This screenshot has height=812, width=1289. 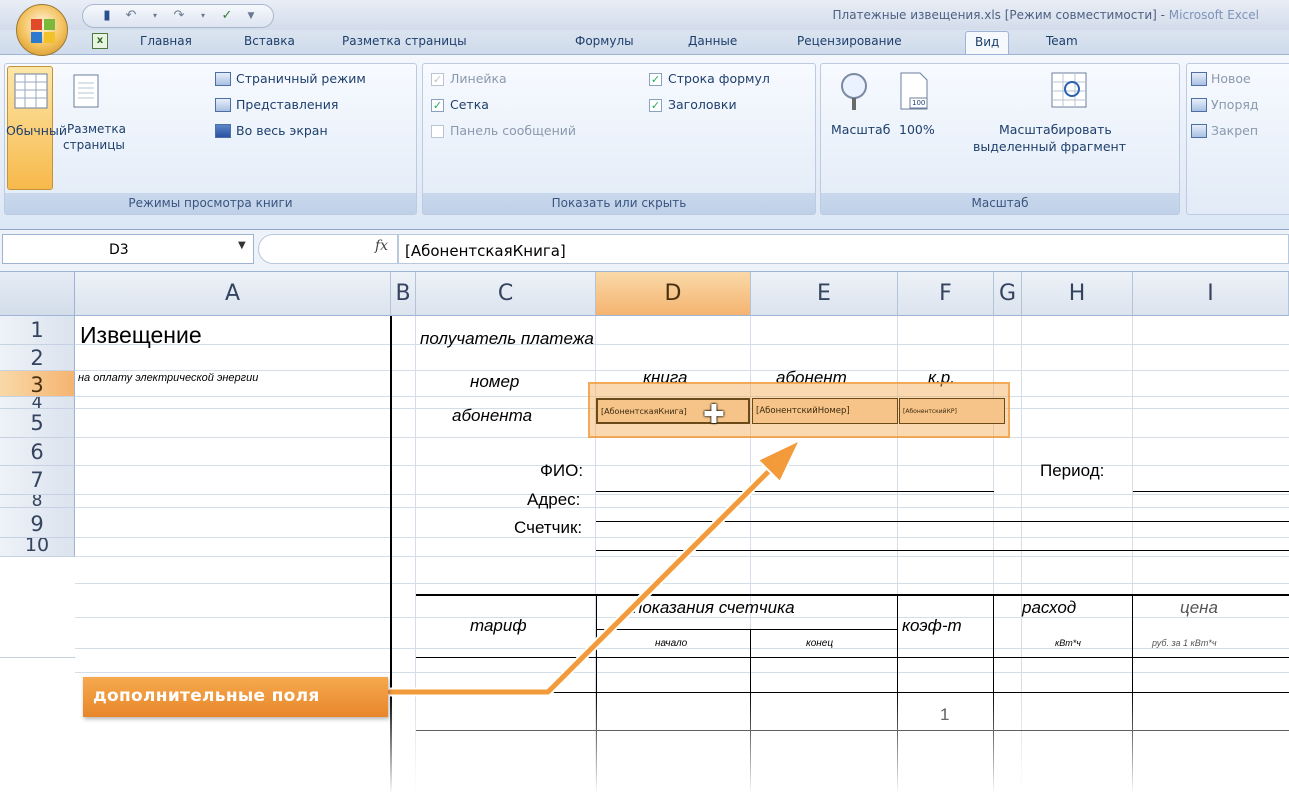 I want to click on tab-insert: Вставка, so click(x=269, y=41).